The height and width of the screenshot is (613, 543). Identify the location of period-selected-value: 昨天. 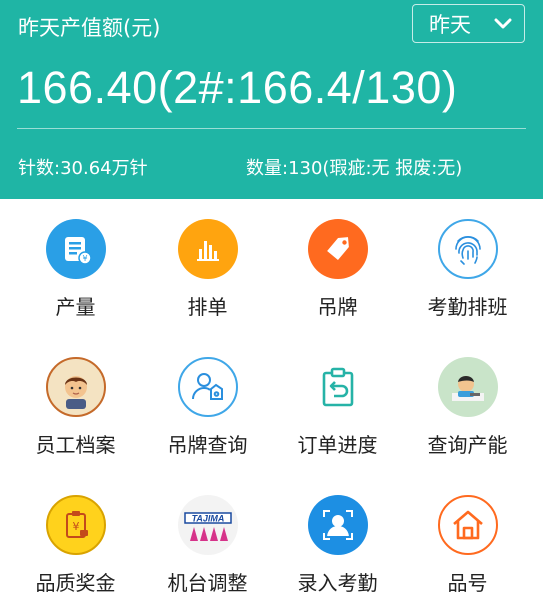
(450, 24).